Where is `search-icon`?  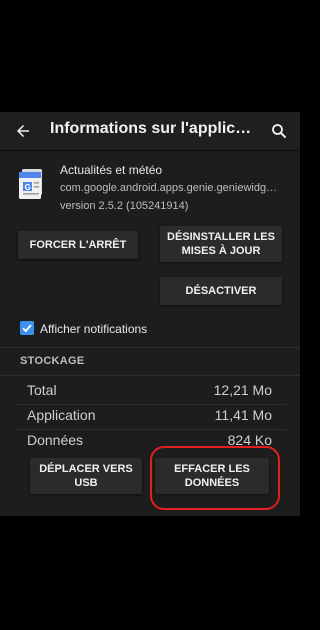 search-icon is located at coordinates (279, 131).